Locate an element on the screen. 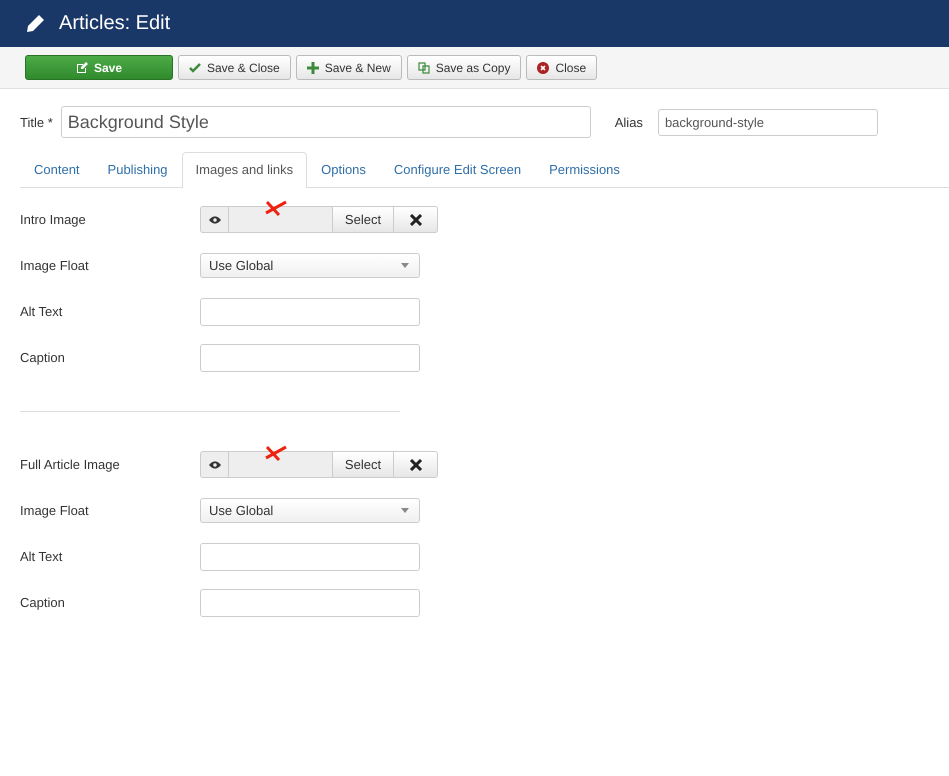  tab: Permissions is located at coordinates (584, 169).